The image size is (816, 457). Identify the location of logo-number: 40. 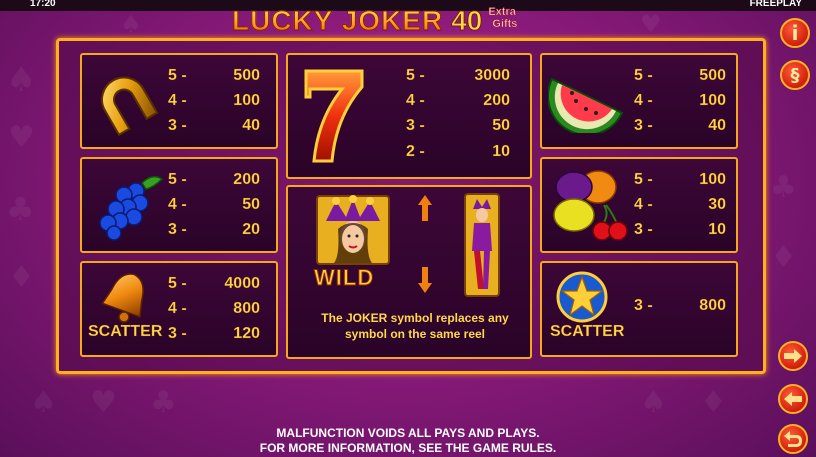
(467, 21).